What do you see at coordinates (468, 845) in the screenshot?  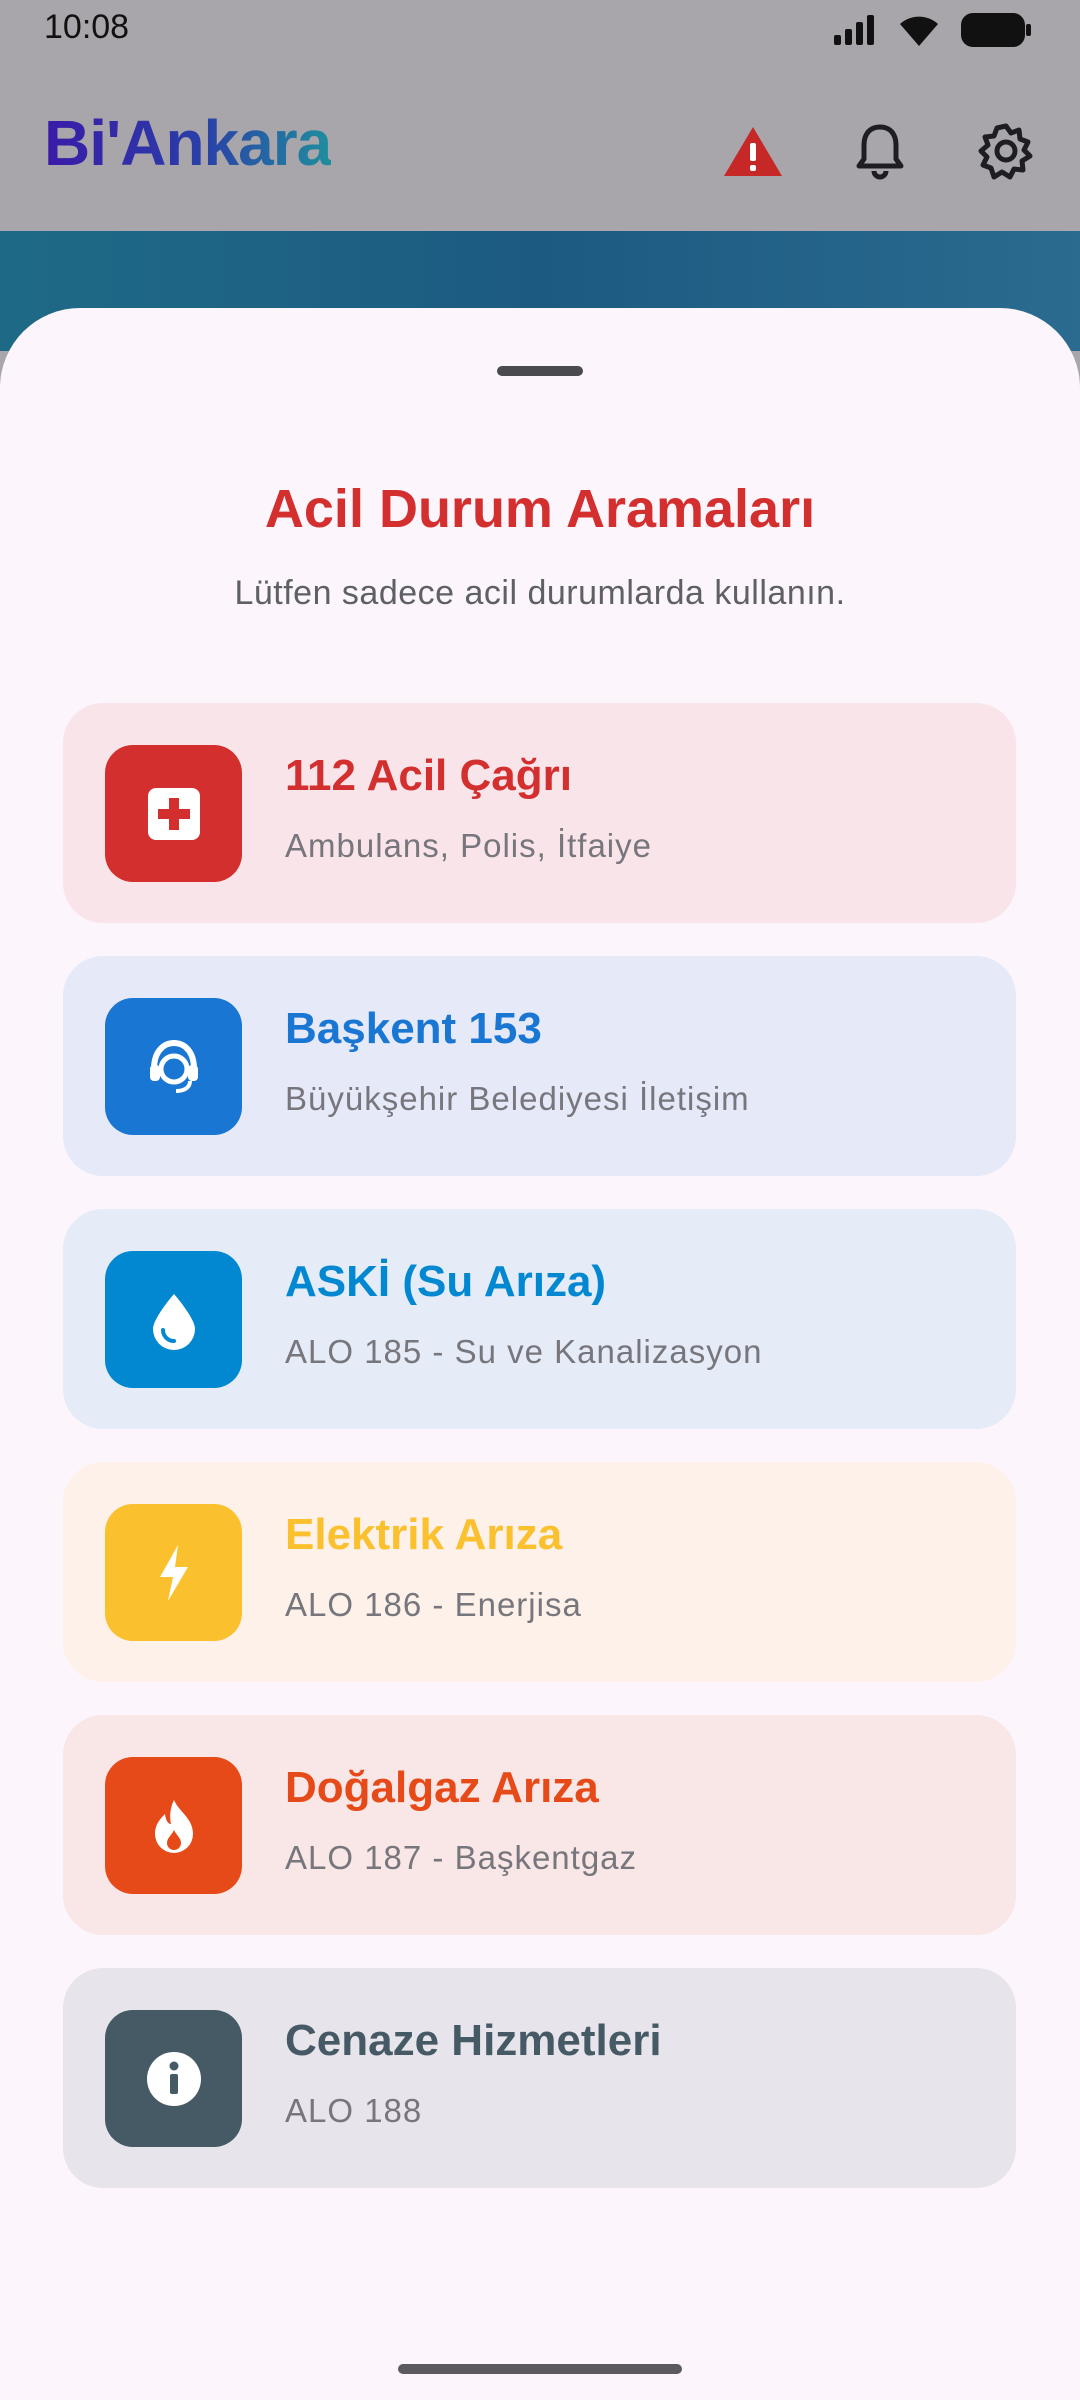 I see `card-subtitle: Ambulans, Polis, İtfaiye` at bounding box center [468, 845].